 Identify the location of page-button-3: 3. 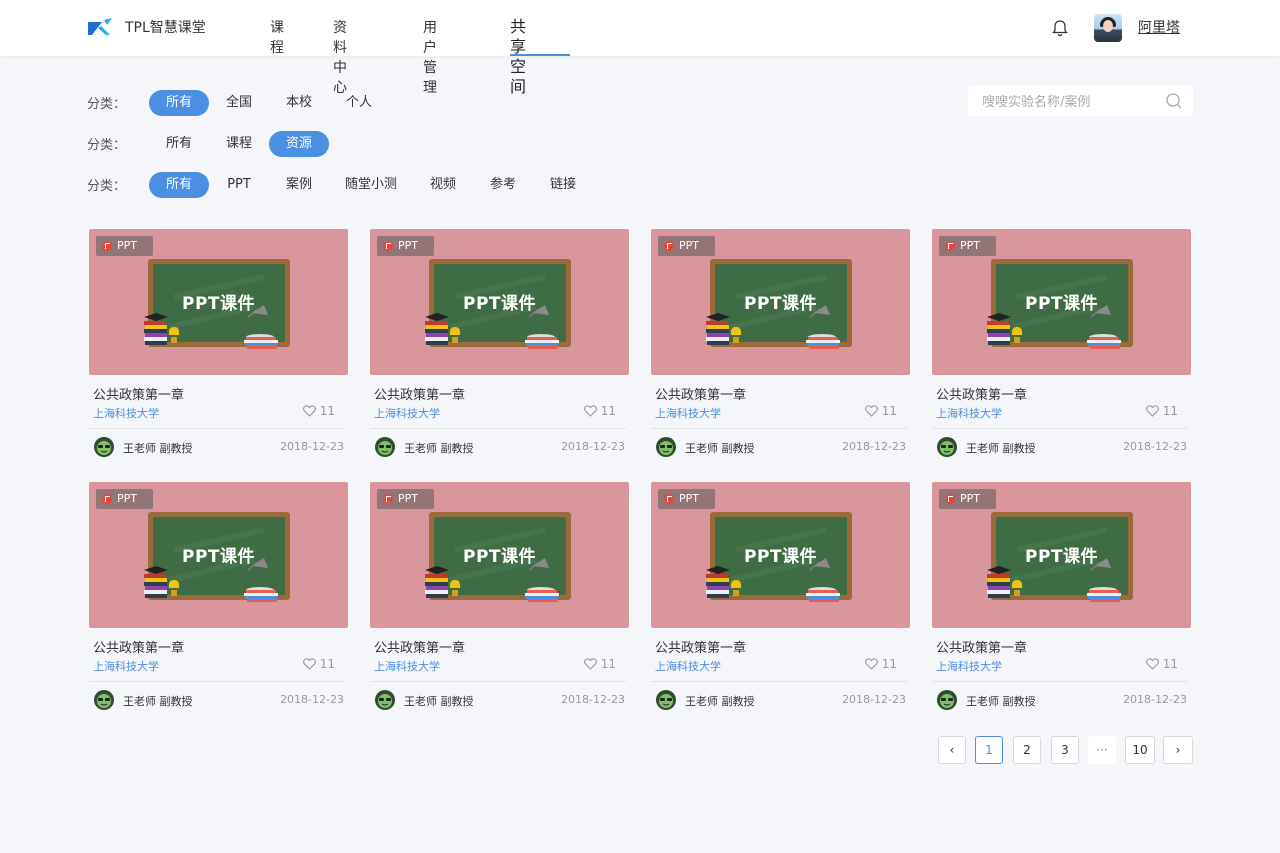
(1065, 750).